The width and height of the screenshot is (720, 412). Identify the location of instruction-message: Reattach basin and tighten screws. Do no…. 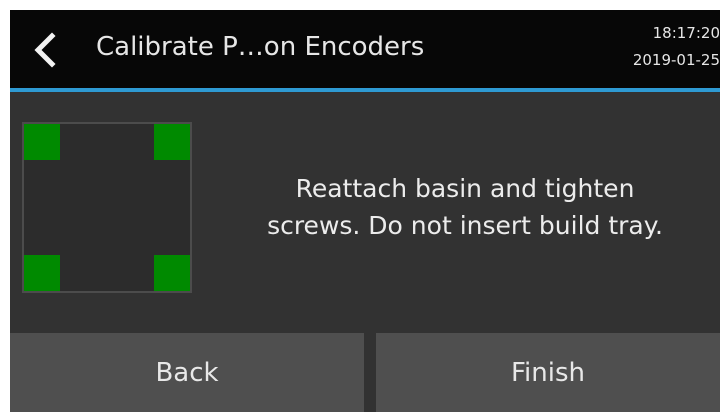
(465, 207).